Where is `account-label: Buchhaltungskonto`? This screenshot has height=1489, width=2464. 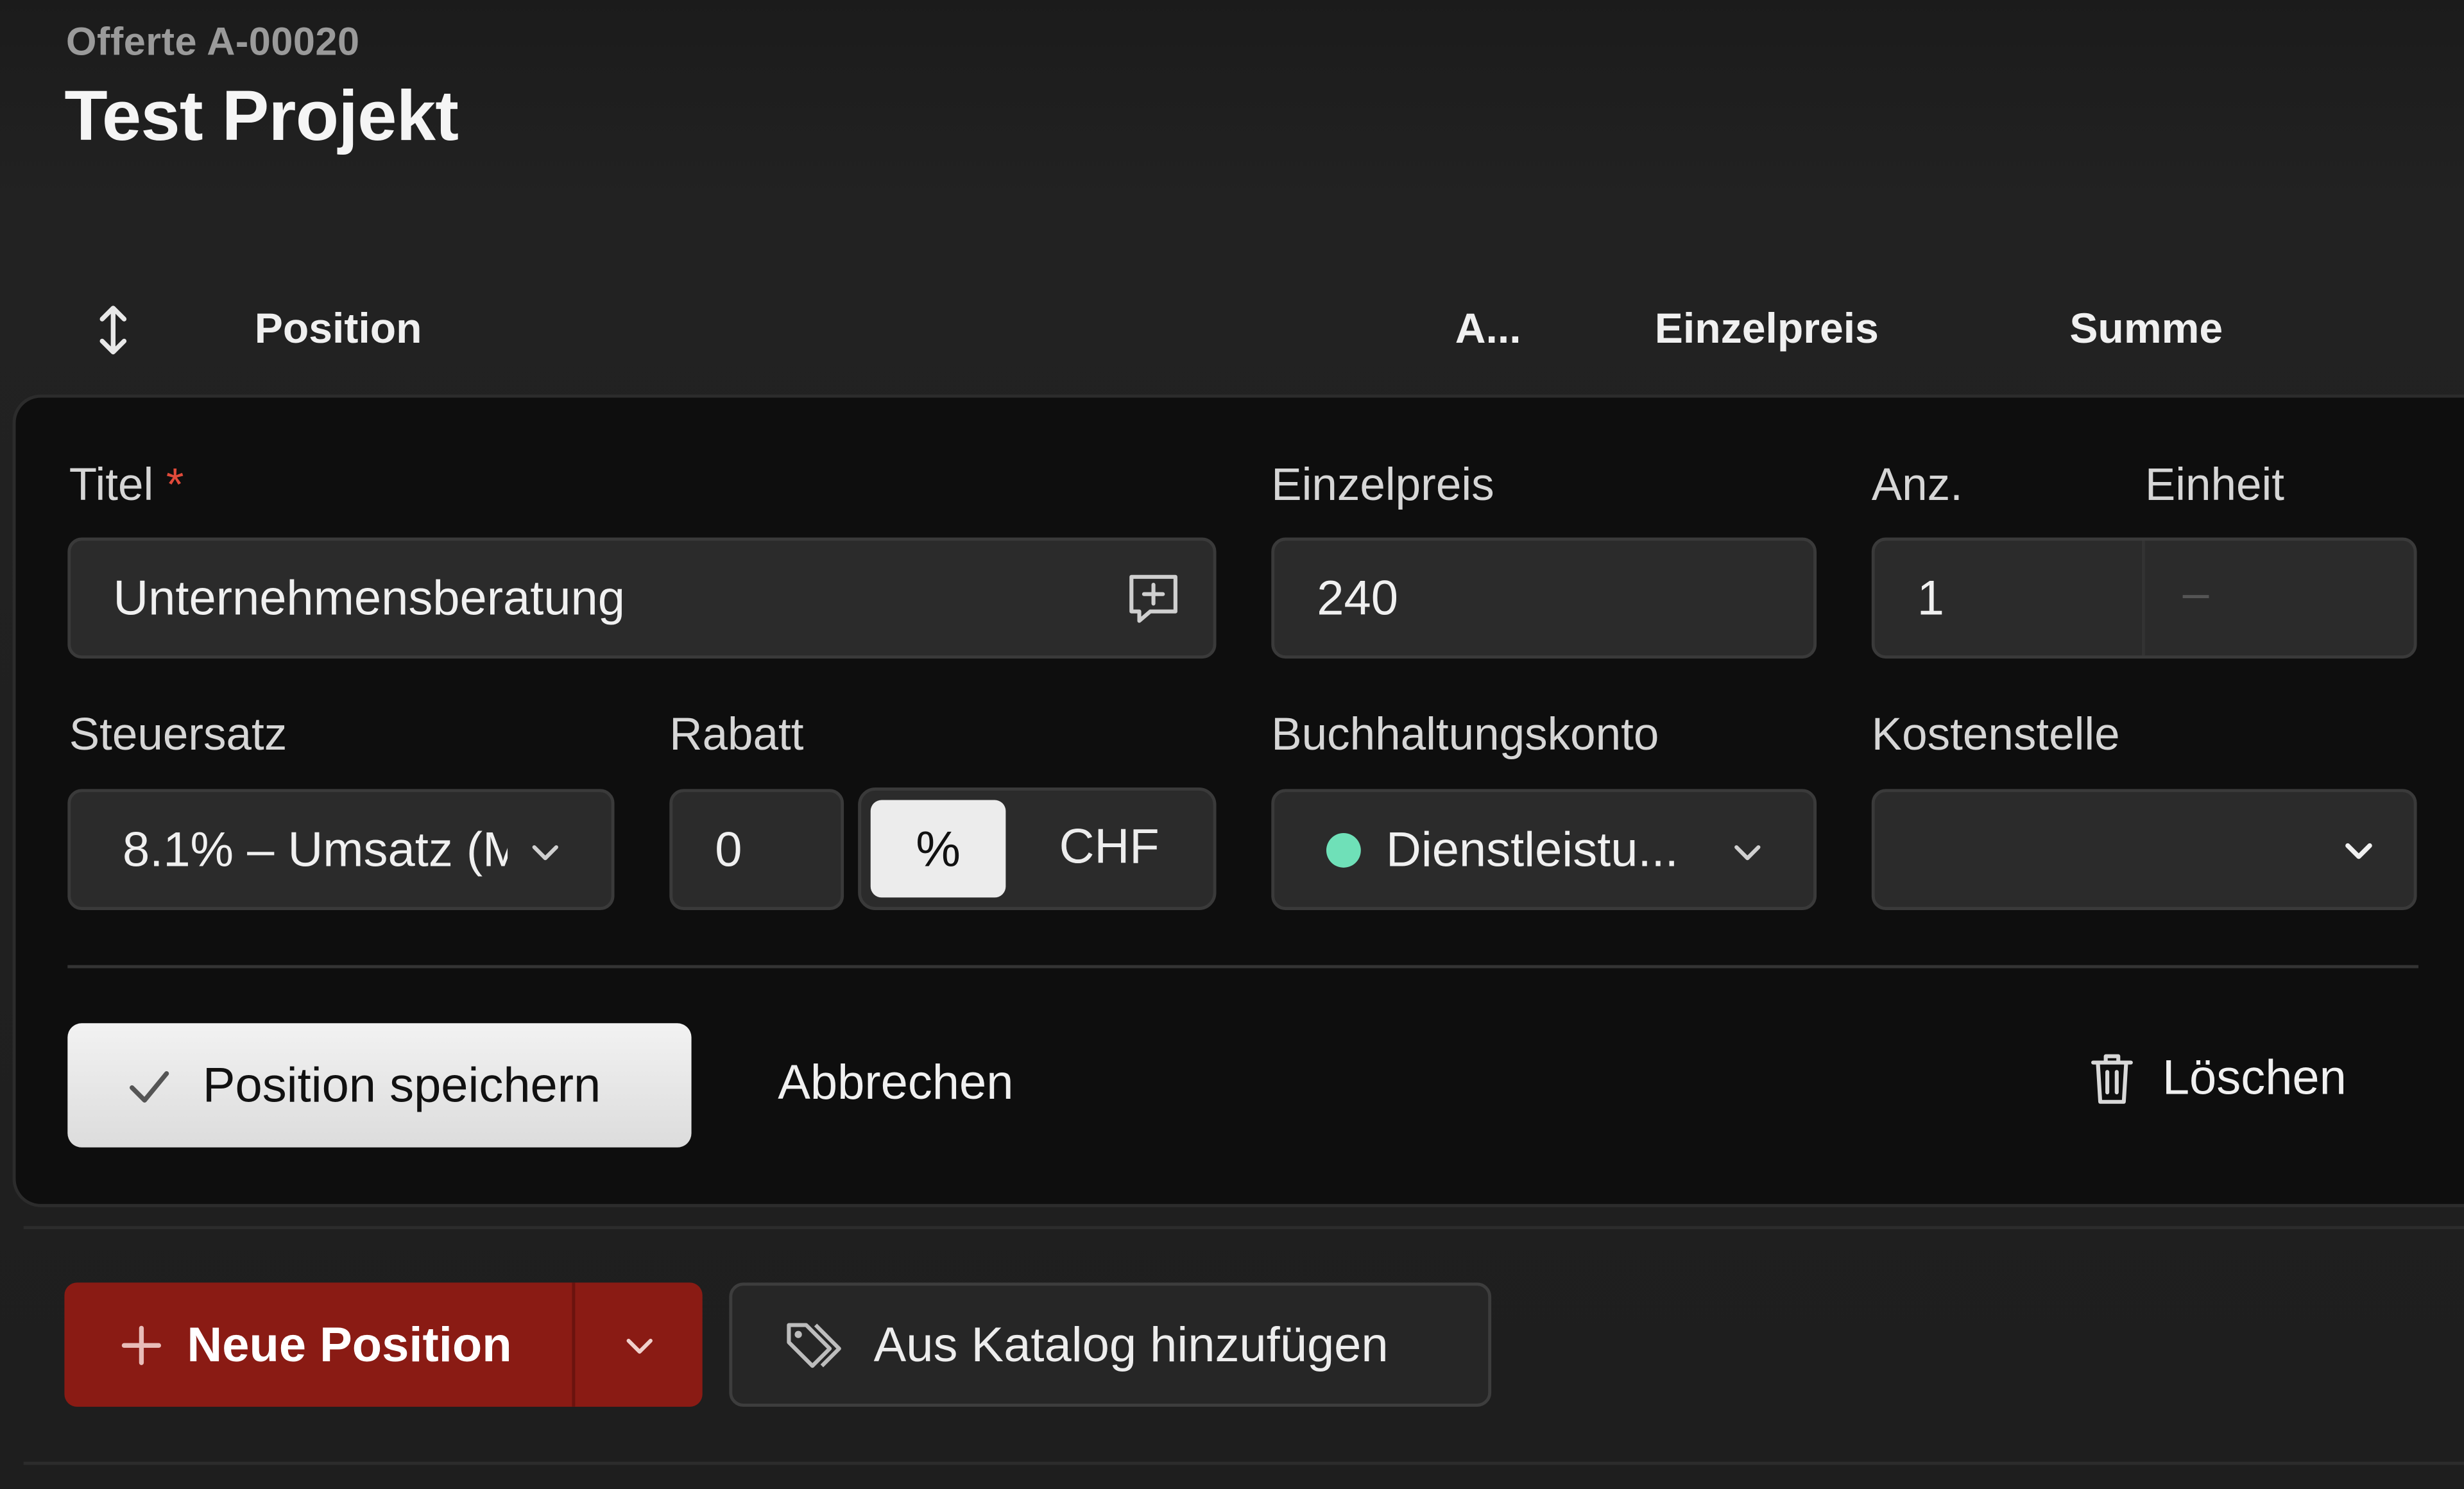 account-label: Buchhaltungskonto is located at coordinates (1465, 735).